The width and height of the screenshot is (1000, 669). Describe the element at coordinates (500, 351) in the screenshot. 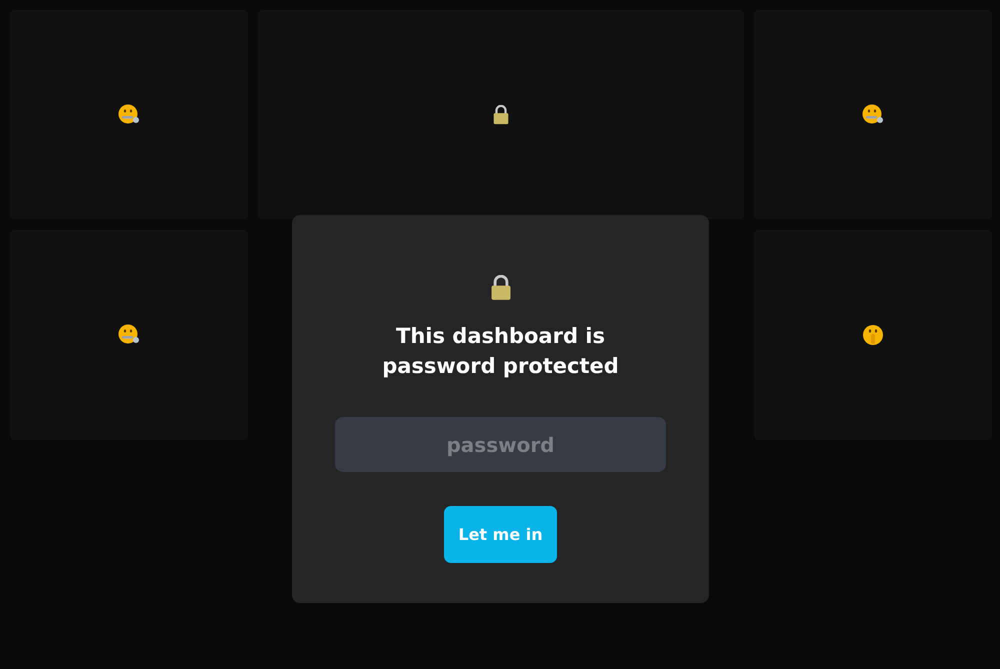

I see `dialog-title: This dashboard is password protected` at that location.